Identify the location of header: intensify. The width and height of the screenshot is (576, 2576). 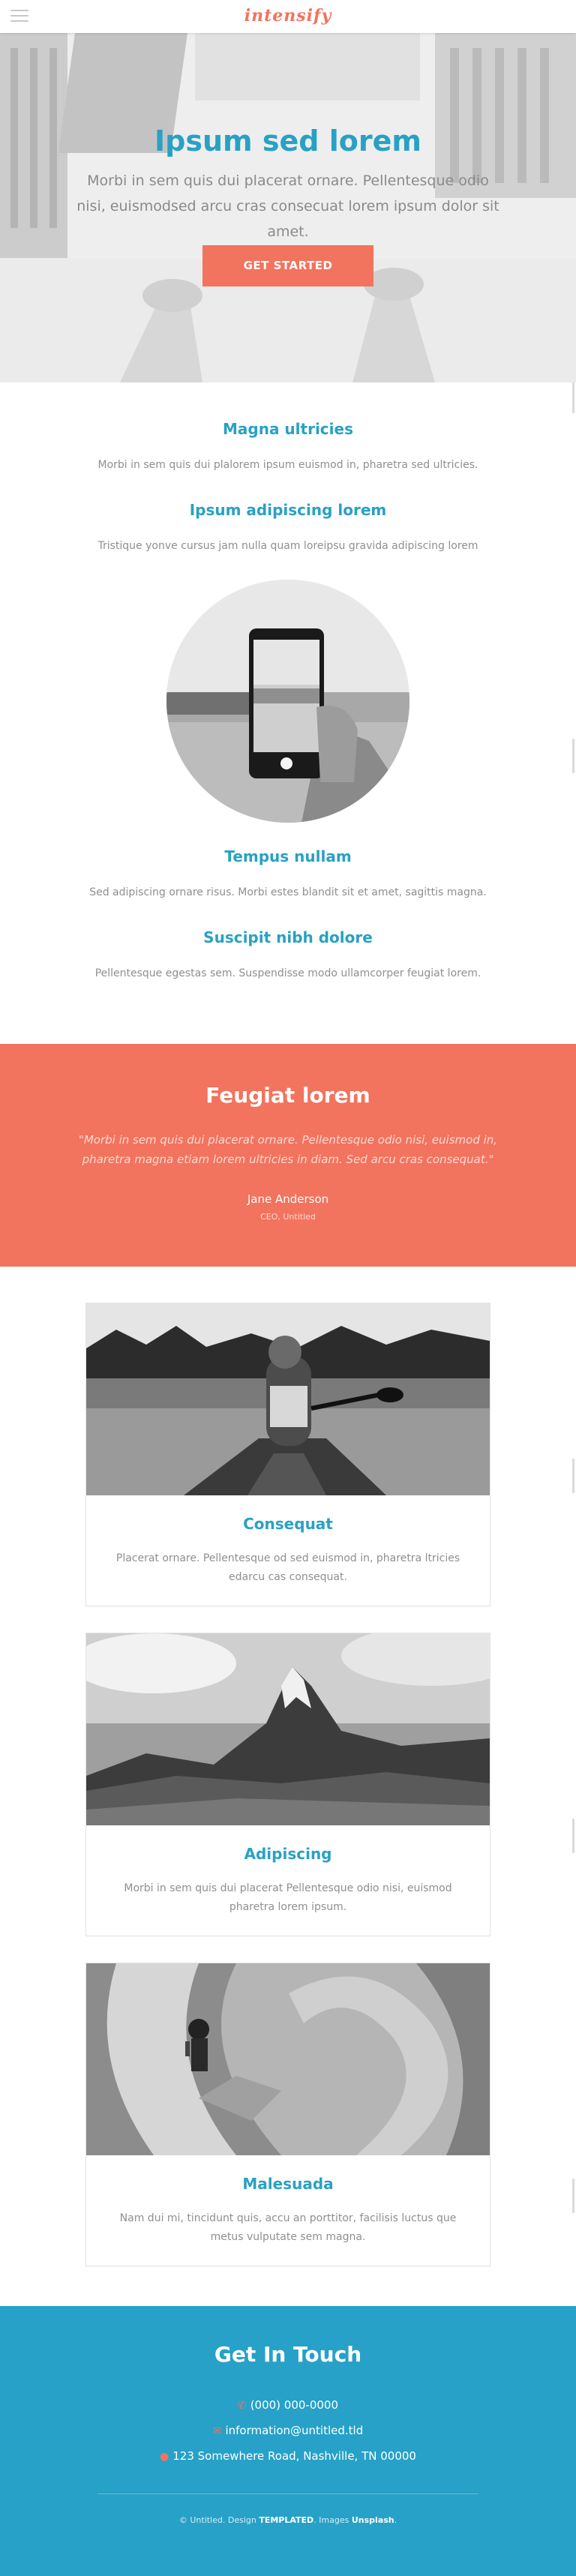
(288, 16).